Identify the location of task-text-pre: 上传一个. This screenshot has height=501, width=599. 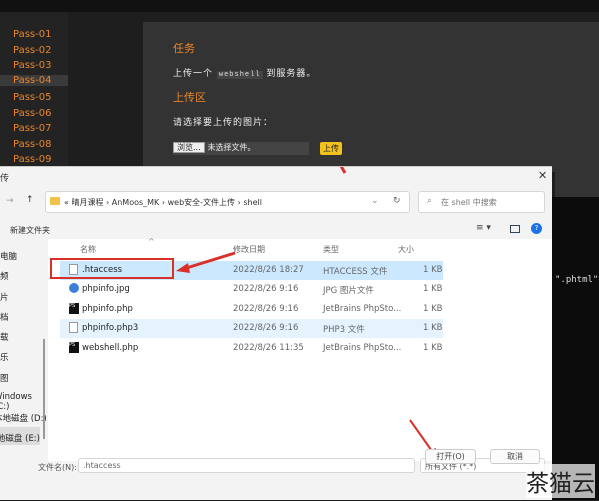
(193, 74).